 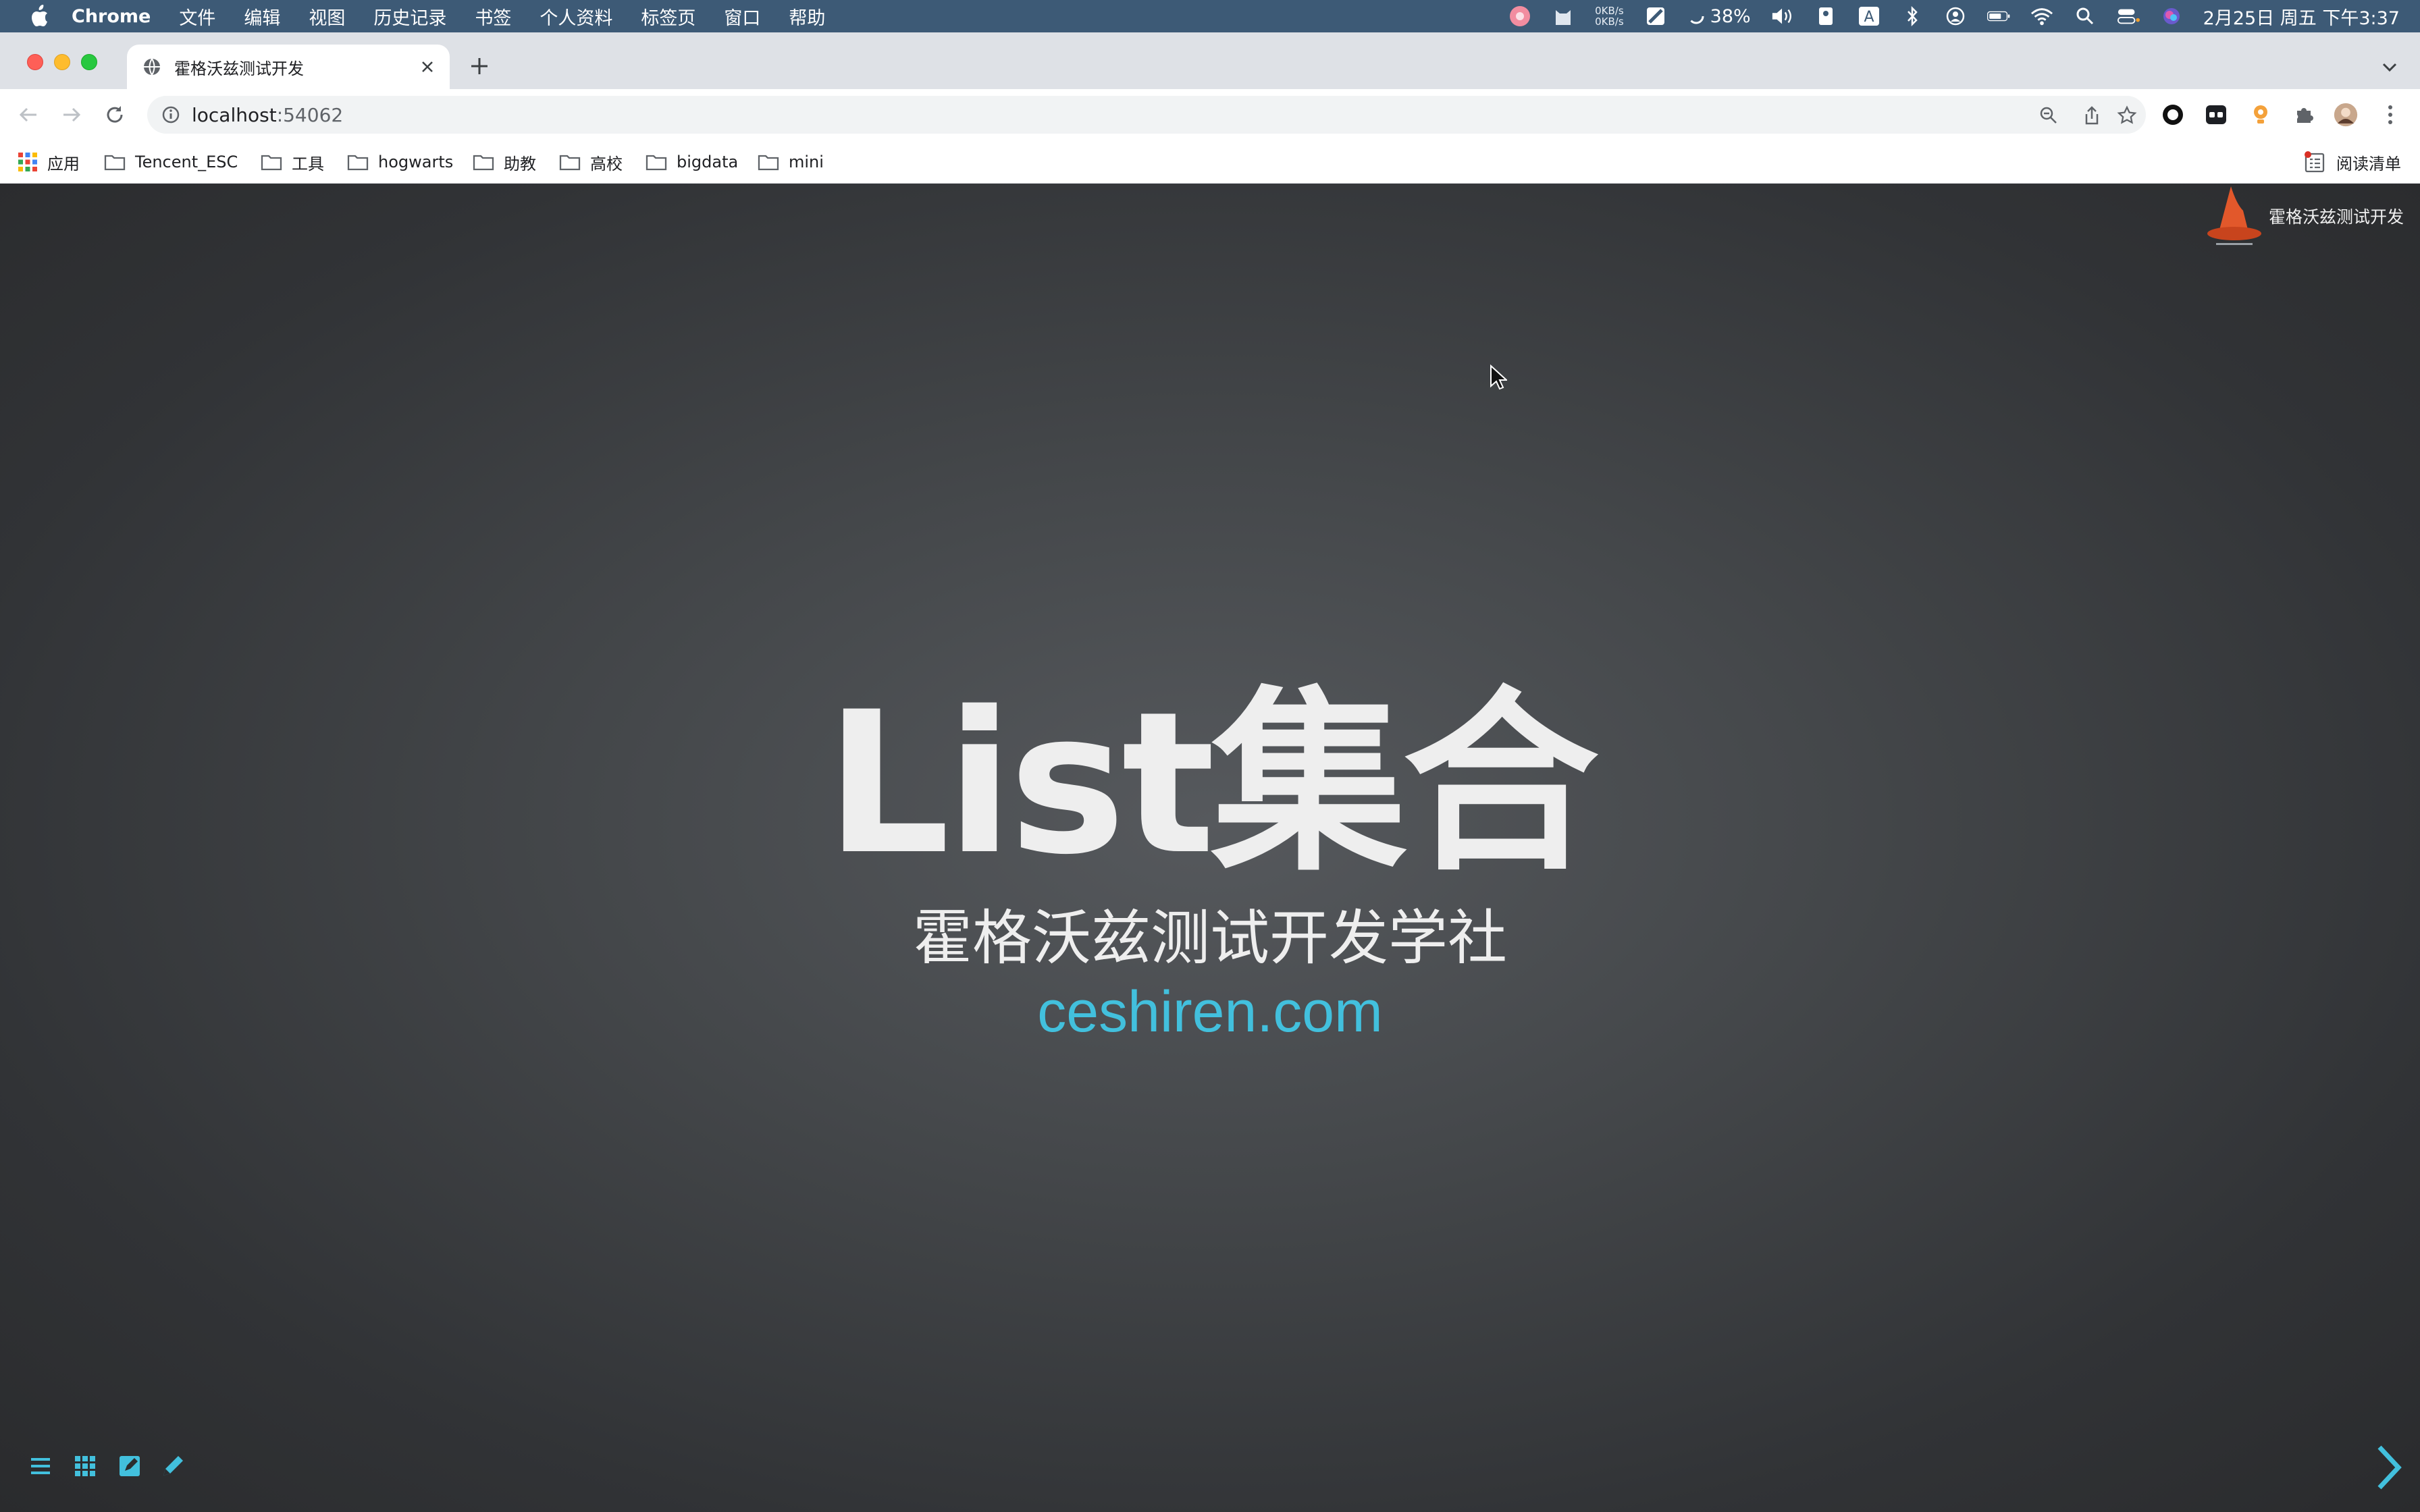 What do you see at coordinates (171, 115) in the screenshot?
I see `site-info-icon` at bounding box center [171, 115].